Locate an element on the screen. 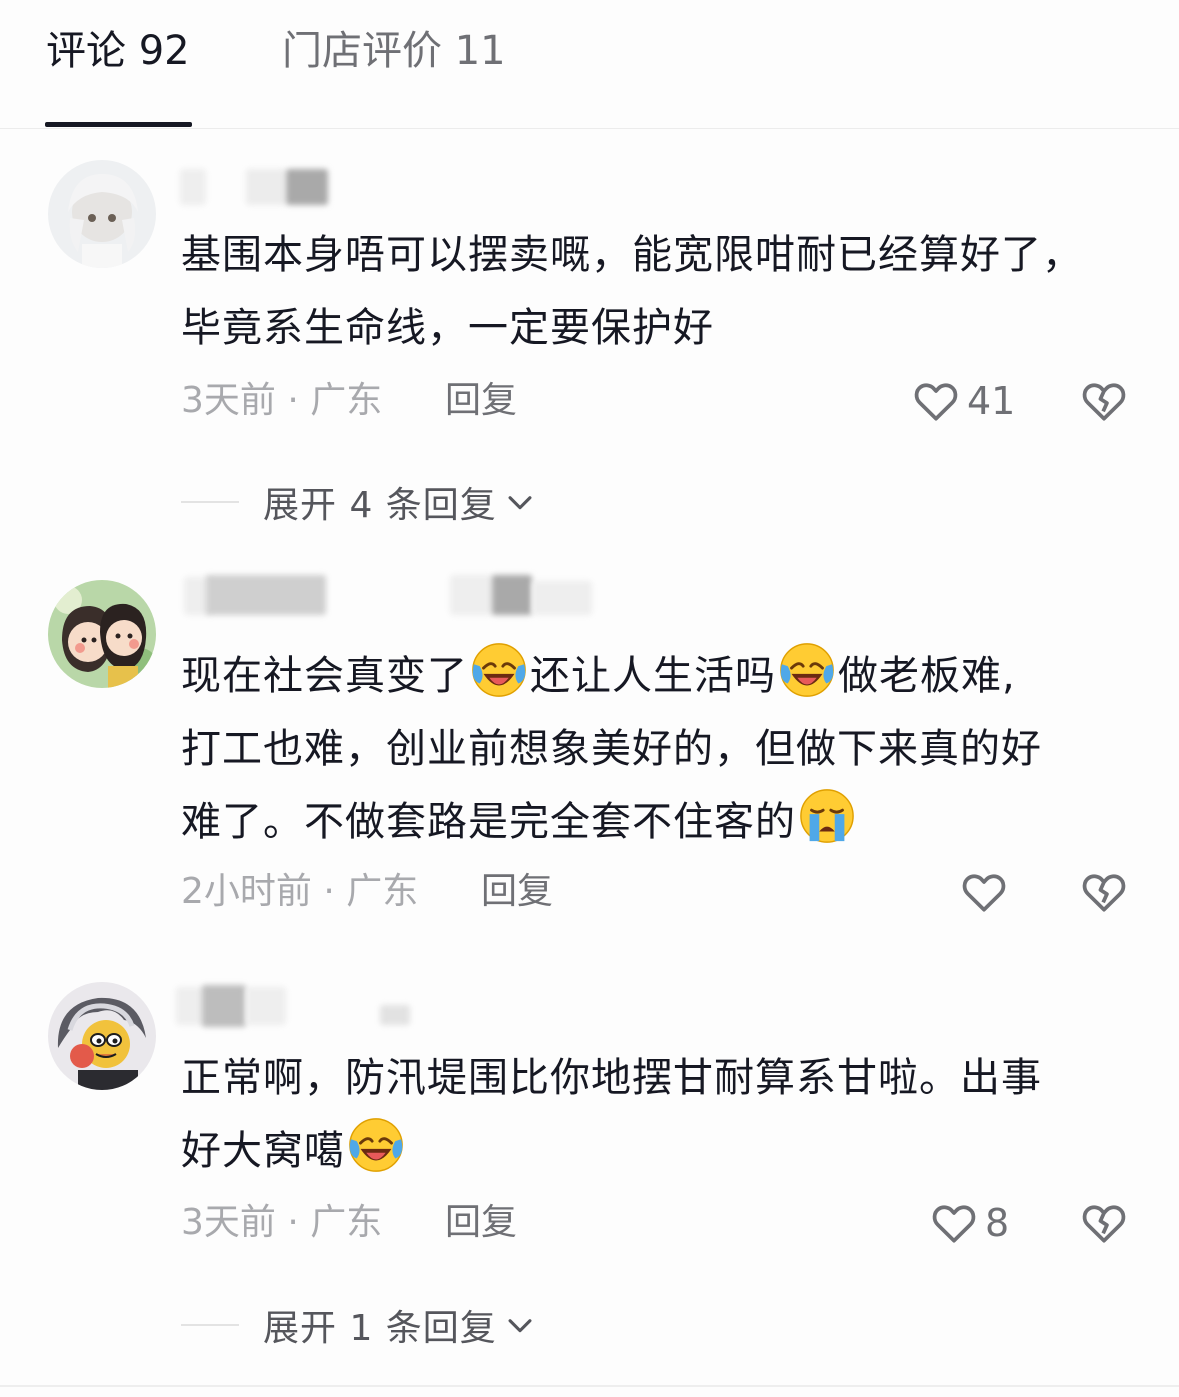 This screenshot has height=1397, width=1179. tab-comments: 评论 92 is located at coordinates (118, 51).